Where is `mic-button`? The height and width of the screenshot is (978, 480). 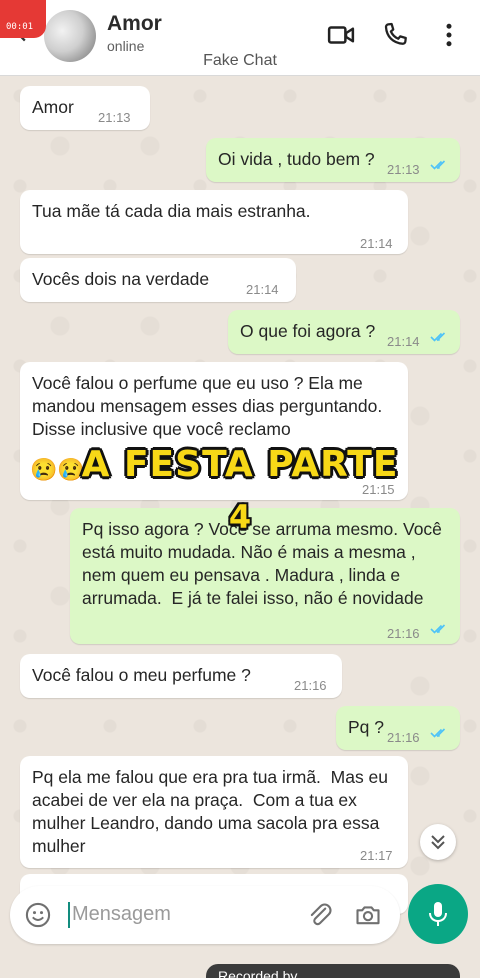 mic-button is located at coordinates (438, 914).